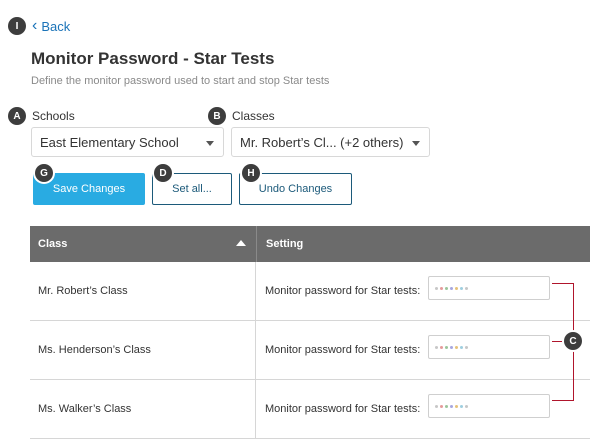 This screenshot has height=448, width=590. I want to click on back-link: ‹ Back, so click(51, 26).